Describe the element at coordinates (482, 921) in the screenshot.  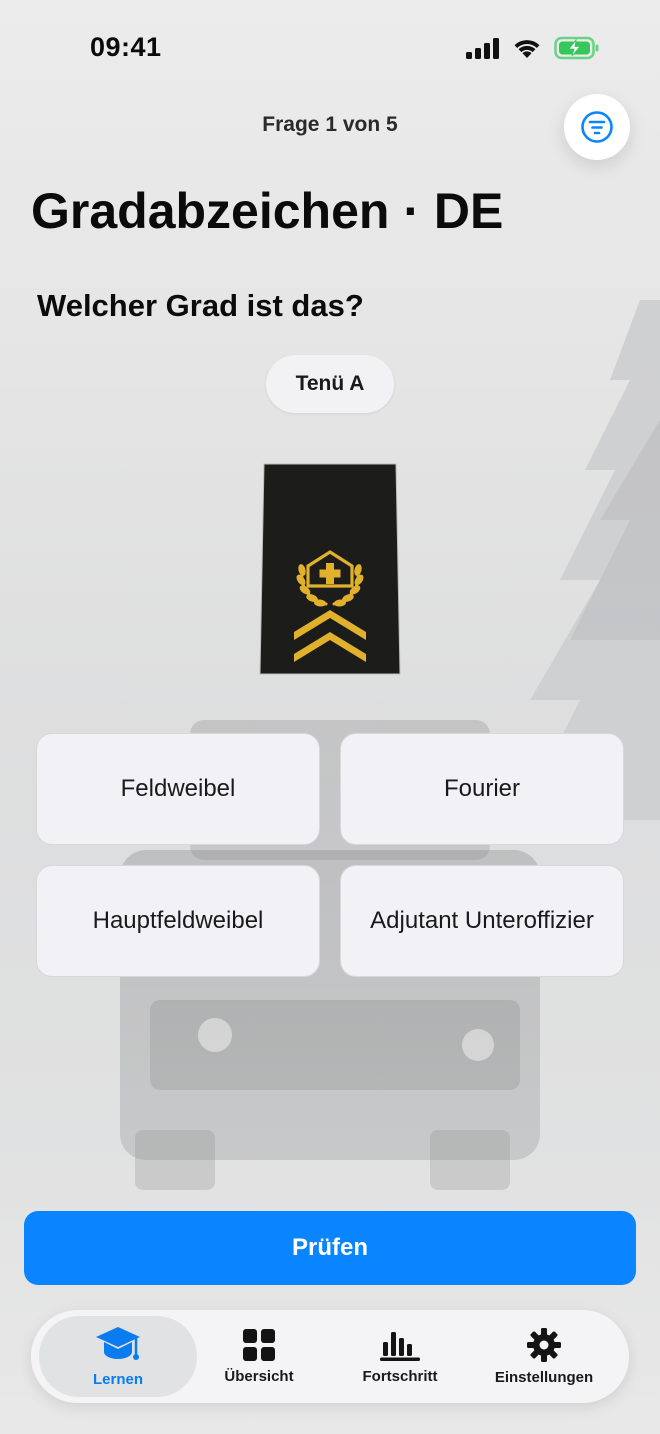
I see `answer-option-adjutant-unteroffizier: Adjutant Unteroffizier` at that location.